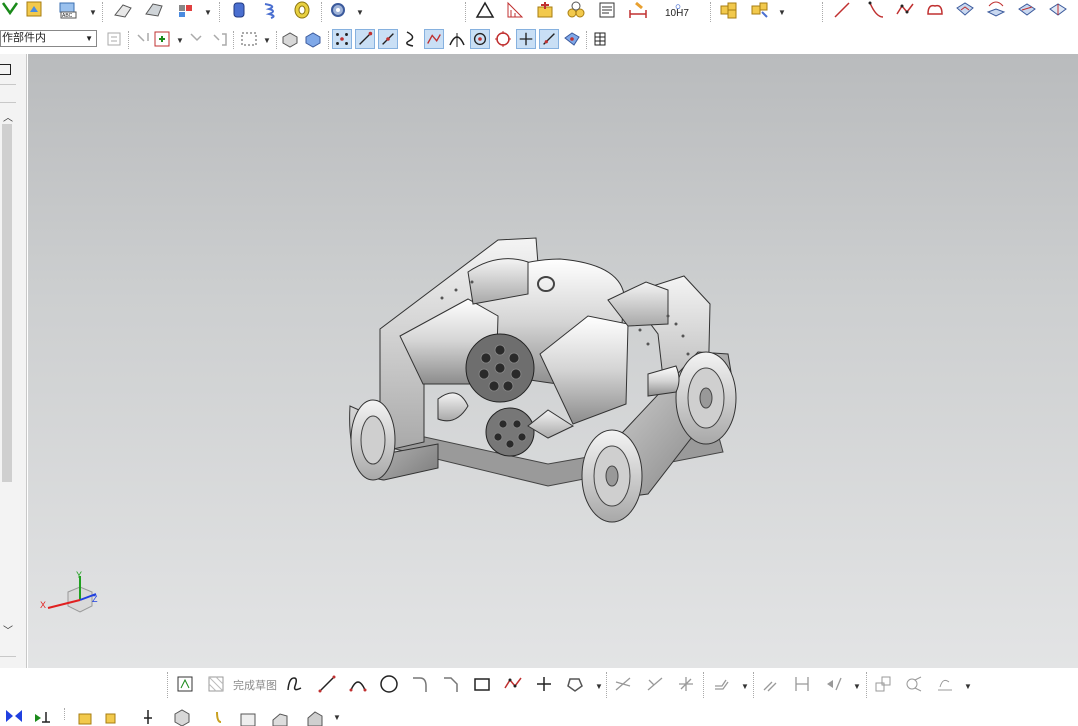 The height and width of the screenshot is (726, 1078). What do you see at coordinates (68, 10) in the screenshot?
I see `annotation-abc-icon: ABC` at bounding box center [68, 10].